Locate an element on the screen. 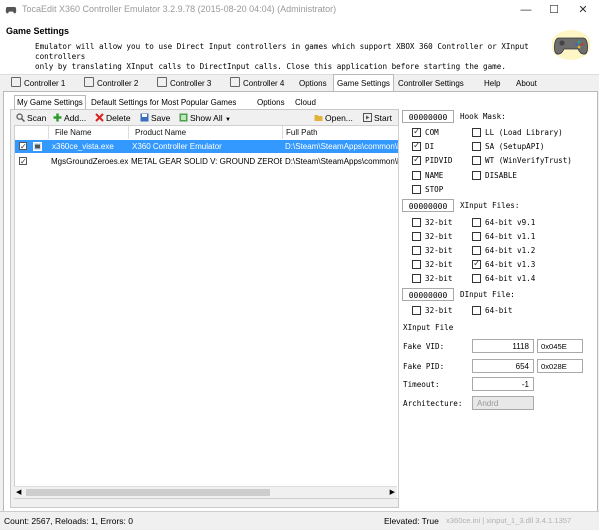 This screenshot has height=530, width=599. hook-name-label: NAME is located at coordinates (434, 175).